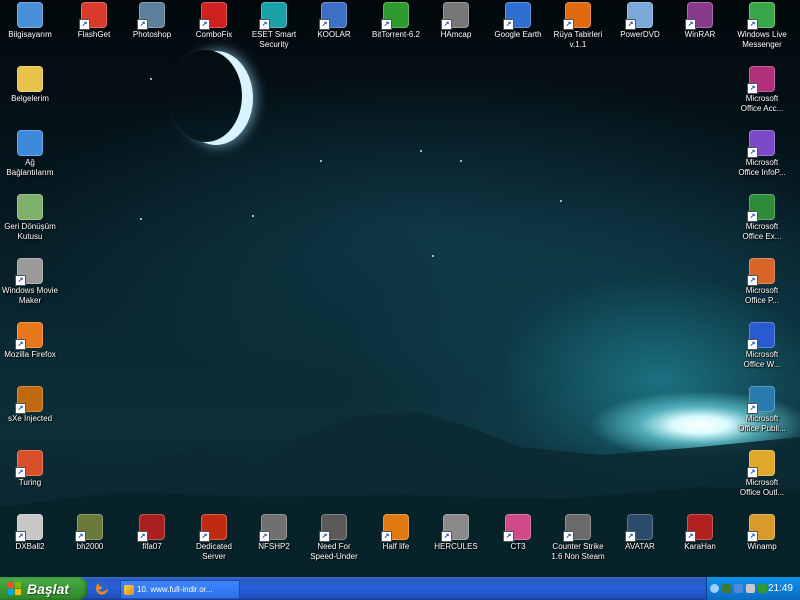 The height and width of the screenshot is (600, 800). Describe the element at coordinates (395, 528) in the screenshot. I see `halflife-icon: ↗` at that location.